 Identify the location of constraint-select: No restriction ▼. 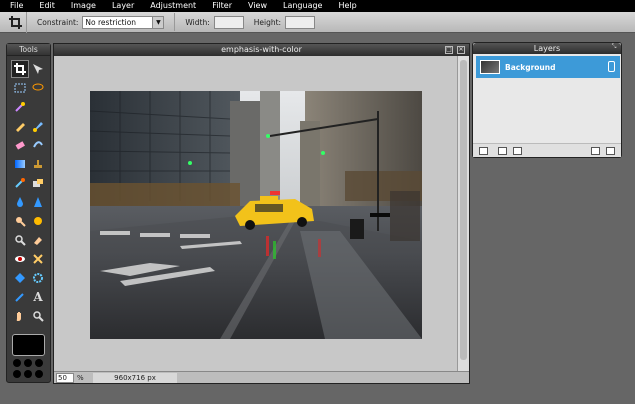
(123, 22).